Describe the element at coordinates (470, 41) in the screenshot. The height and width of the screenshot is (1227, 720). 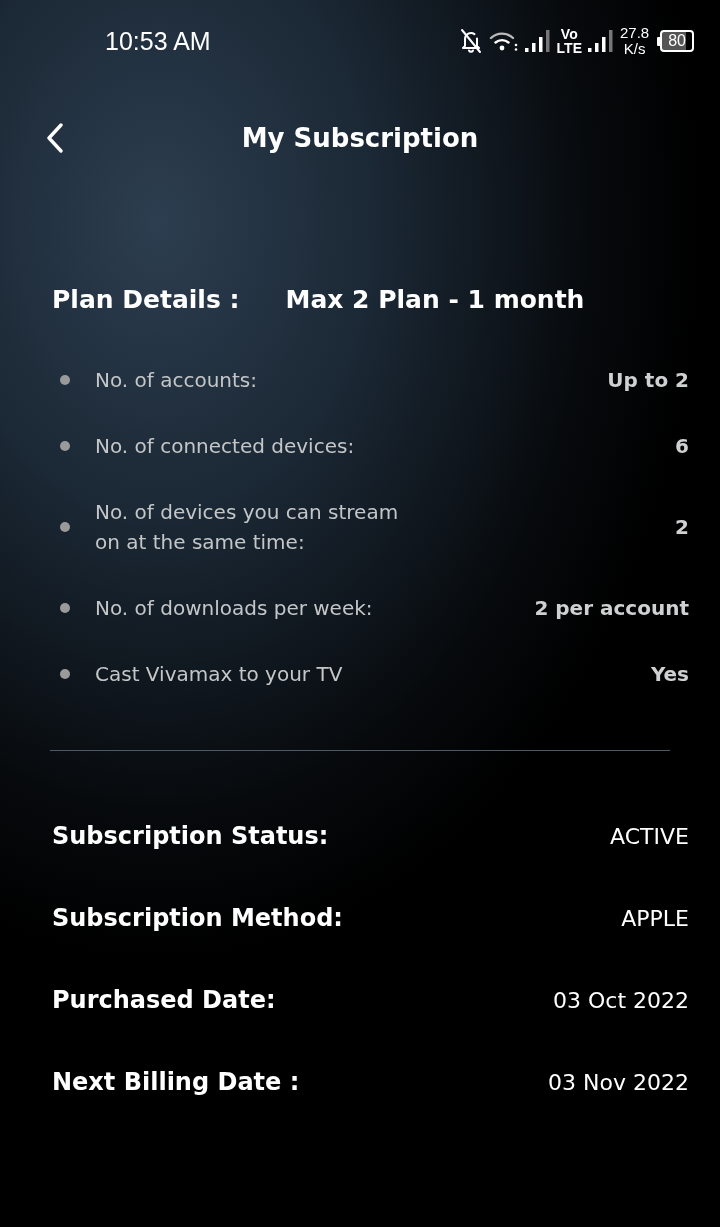
I see `bell-off-icon` at that location.